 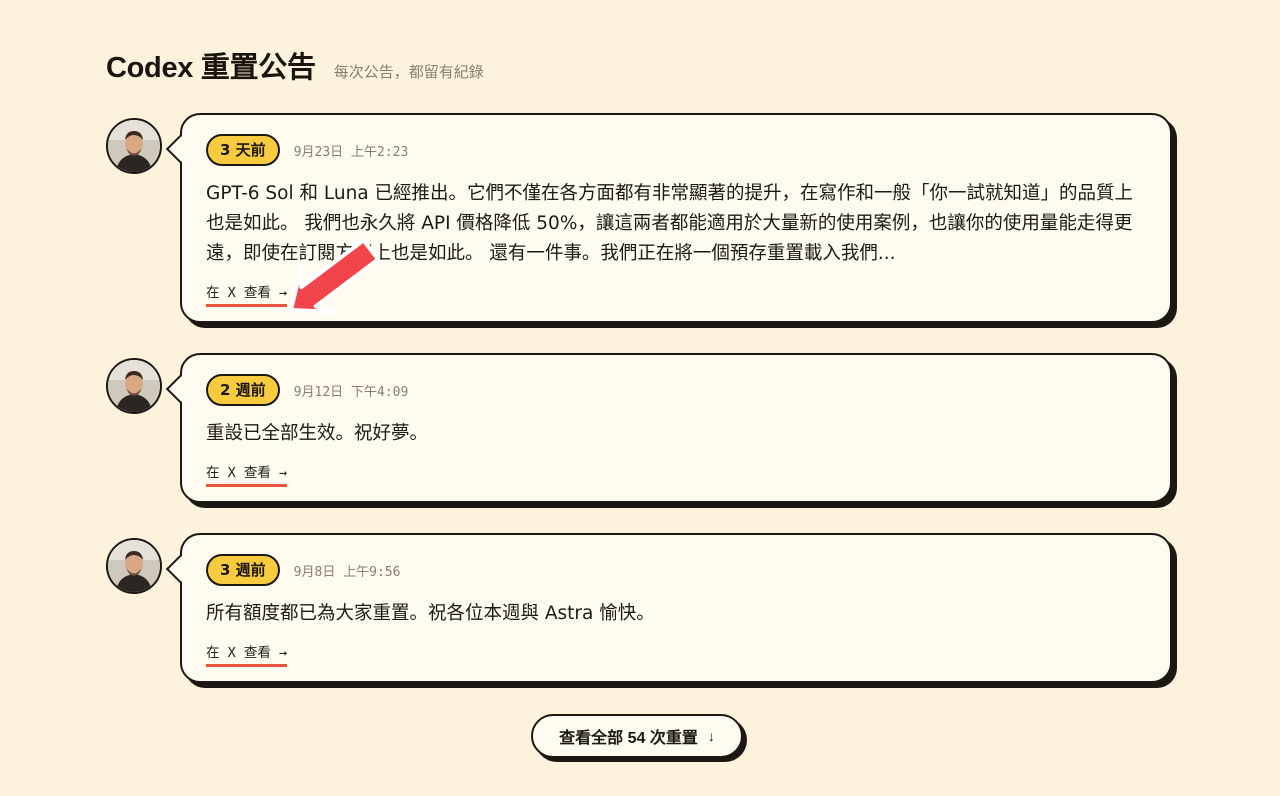 What do you see at coordinates (711, 736) in the screenshot?
I see `arrow-down-icon: ↓` at bounding box center [711, 736].